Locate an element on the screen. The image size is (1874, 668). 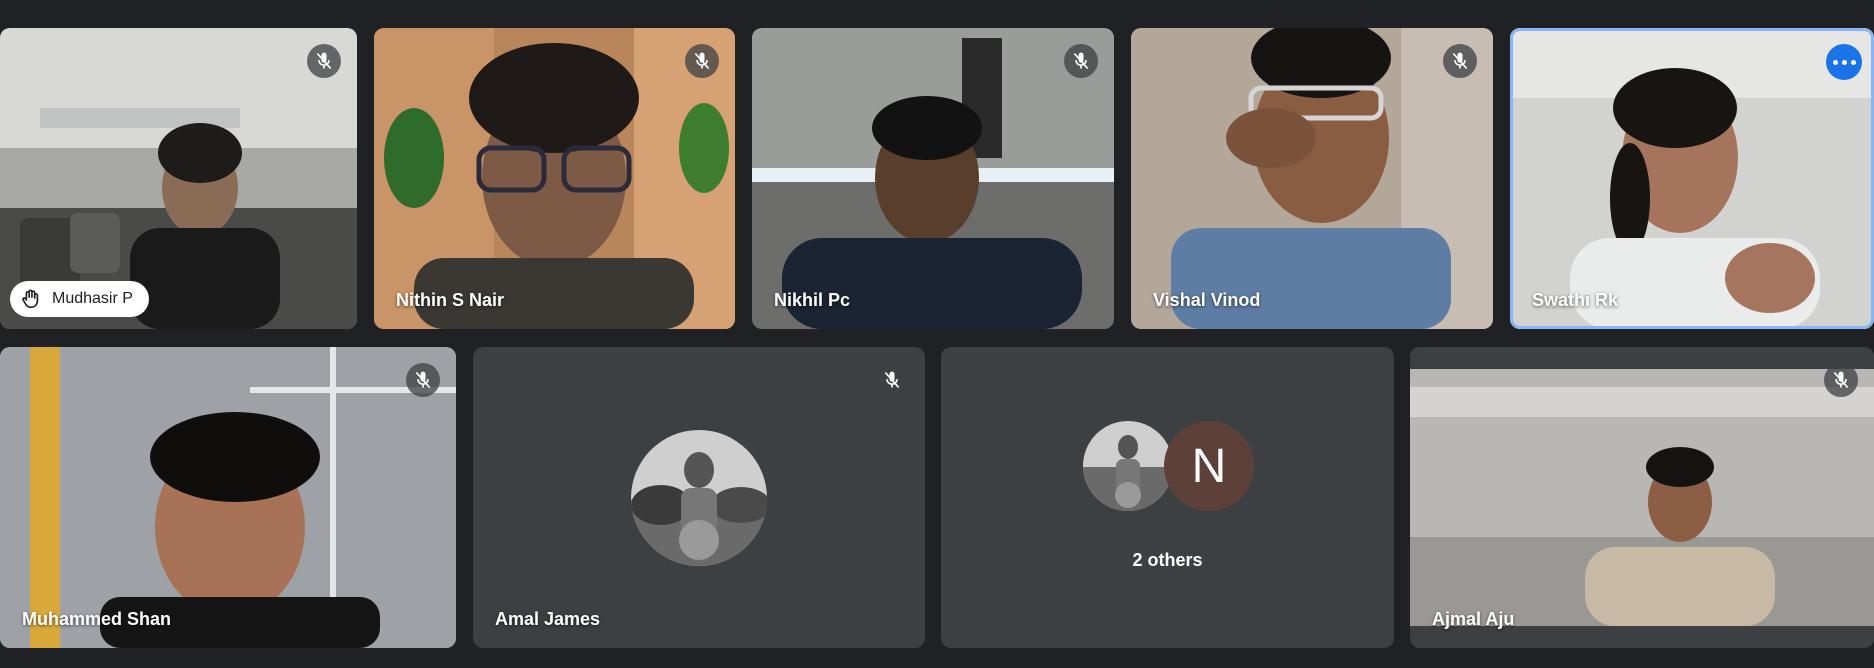
participant-tile-mudhasir: Mudhasir P is located at coordinates (178, 178).